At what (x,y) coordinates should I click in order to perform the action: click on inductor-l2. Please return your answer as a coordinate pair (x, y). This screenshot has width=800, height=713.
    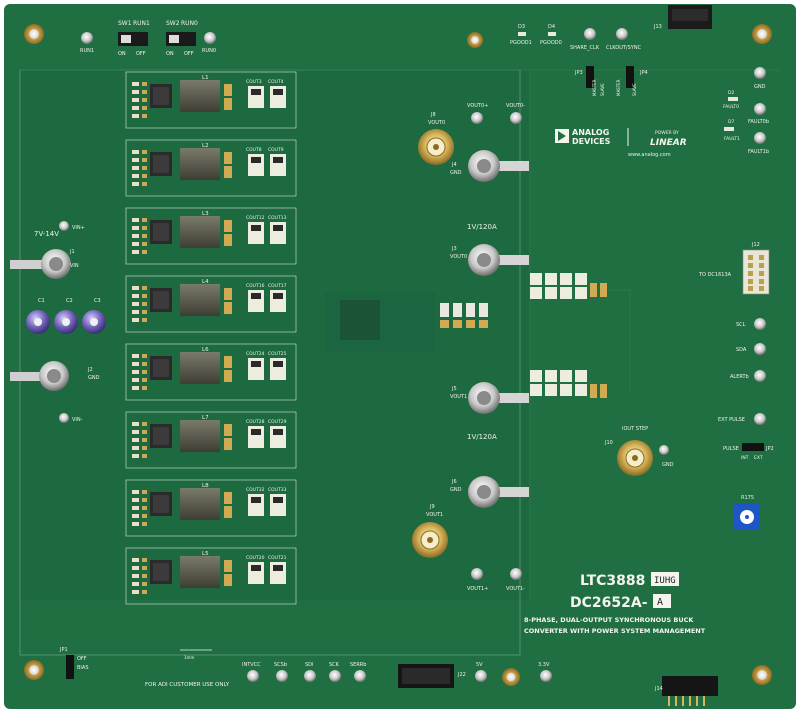
    Looking at the image, I should click on (200, 164).